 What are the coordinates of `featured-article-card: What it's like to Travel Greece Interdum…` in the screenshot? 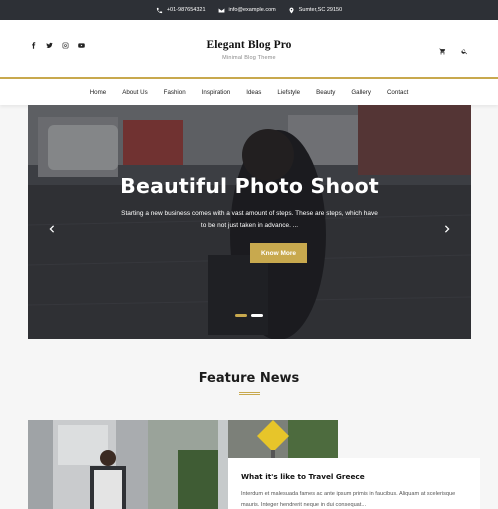 It's located at (354, 483).